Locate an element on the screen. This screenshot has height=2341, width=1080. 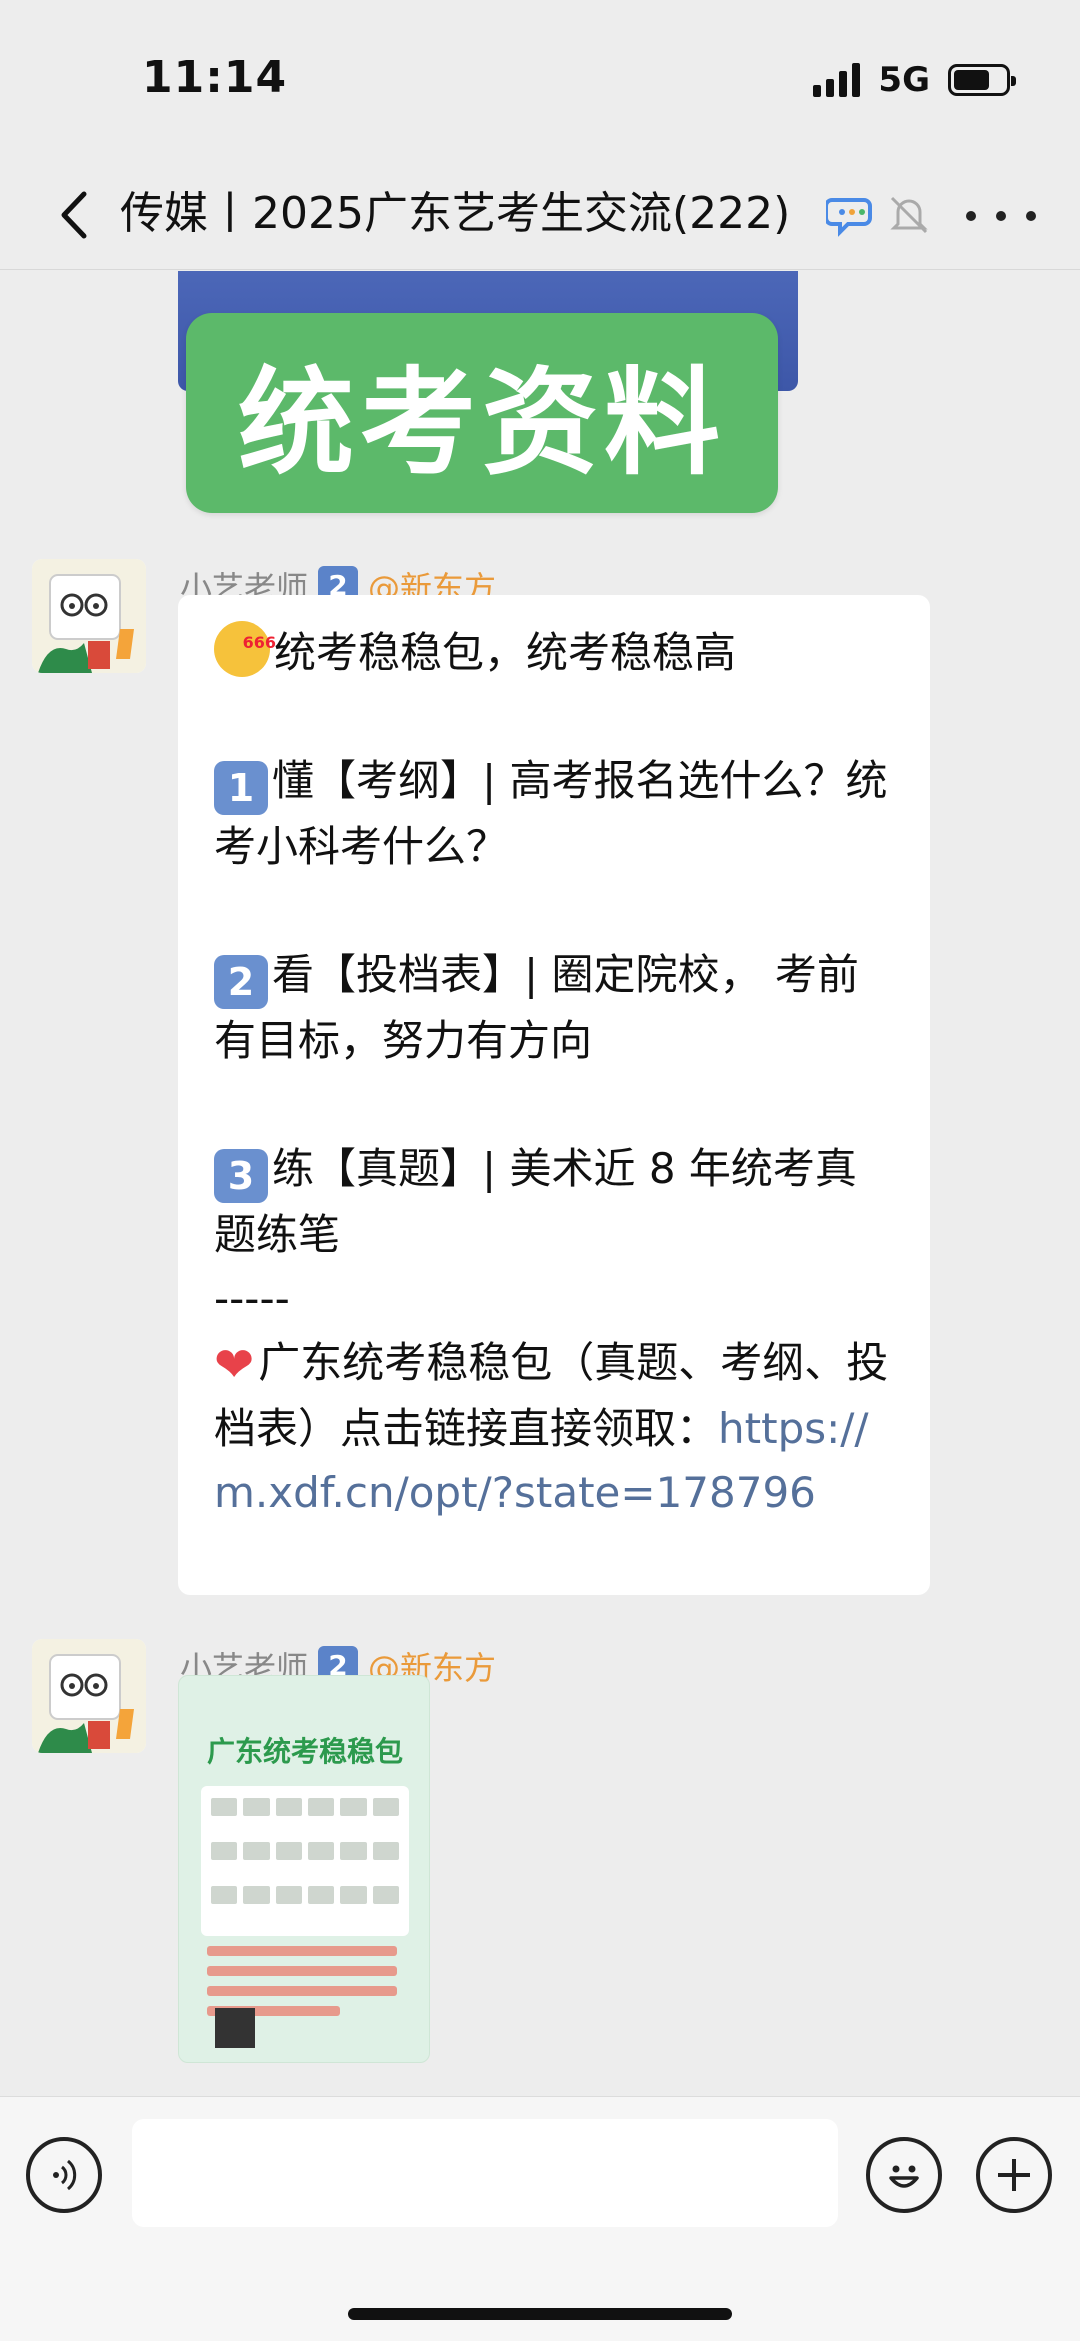
qr-code-icon is located at coordinates (235, 2028).